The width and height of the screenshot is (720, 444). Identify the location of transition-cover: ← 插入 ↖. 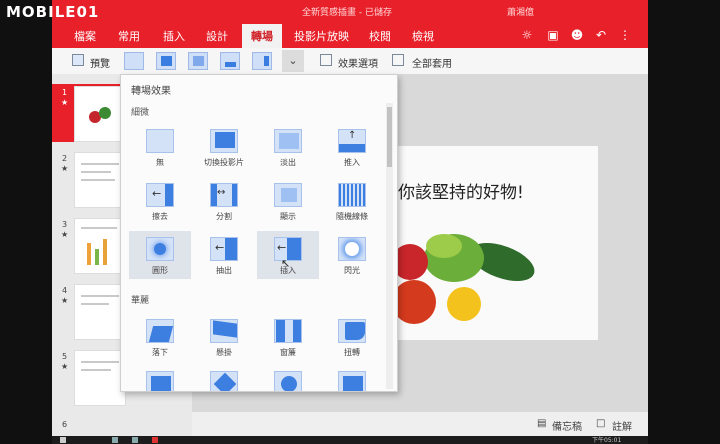
(288, 255).